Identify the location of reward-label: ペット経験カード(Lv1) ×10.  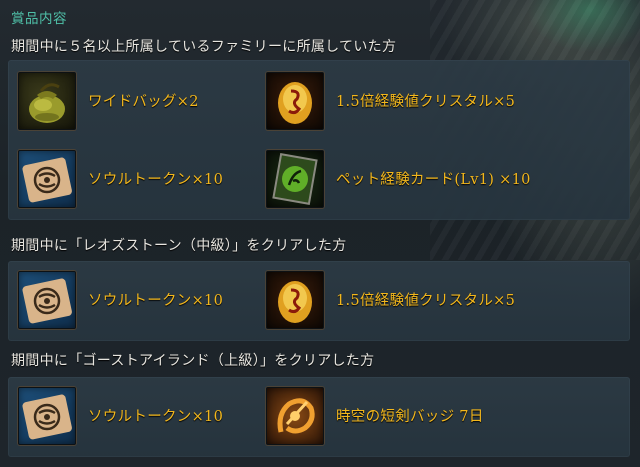
(433, 180).